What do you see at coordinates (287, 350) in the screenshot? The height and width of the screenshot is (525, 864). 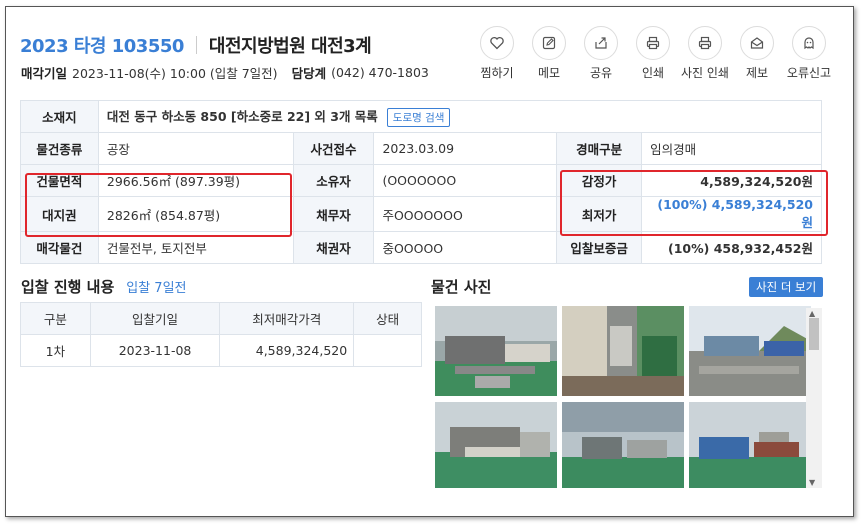 I see `bid-price: 4,589,324,520` at bounding box center [287, 350].